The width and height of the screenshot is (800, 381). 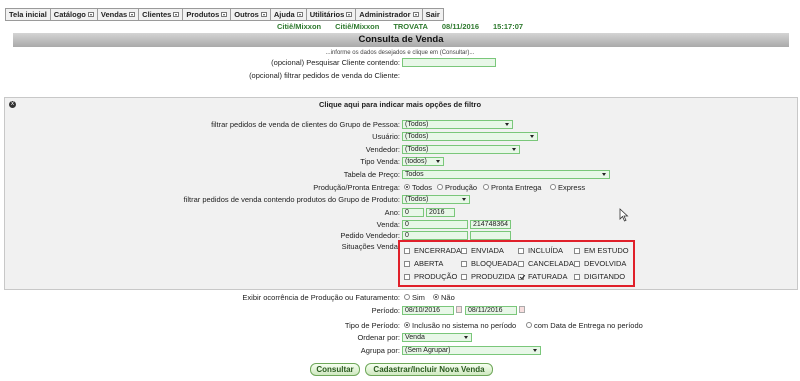 I want to click on radio-producao-producao: Produção, so click(x=457, y=187).